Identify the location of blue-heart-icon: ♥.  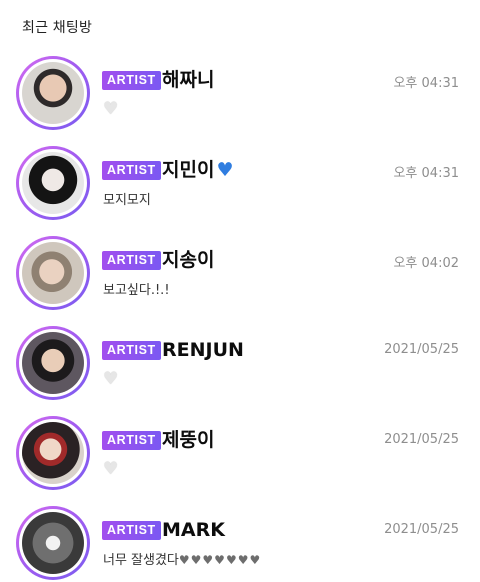
(225, 170).